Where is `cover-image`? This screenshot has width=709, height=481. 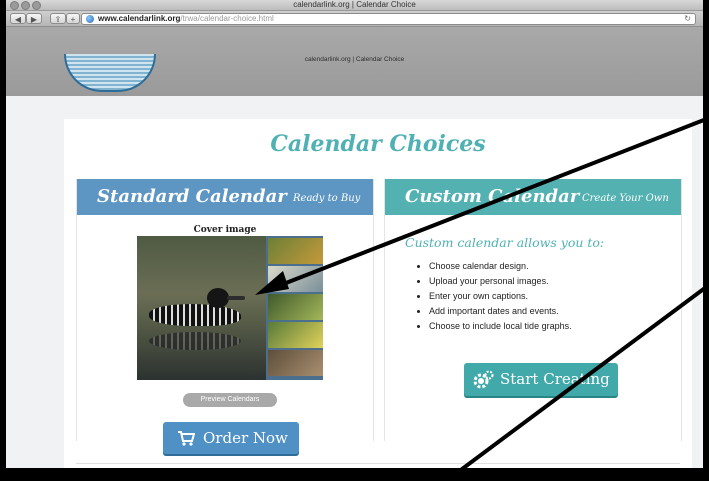 cover-image is located at coordinates (230, 308).